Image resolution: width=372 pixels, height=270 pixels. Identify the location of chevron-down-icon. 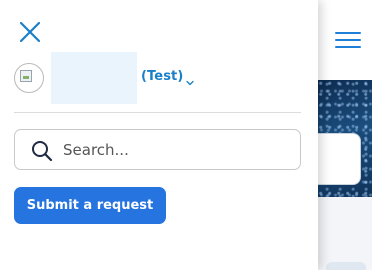
(190, 79).